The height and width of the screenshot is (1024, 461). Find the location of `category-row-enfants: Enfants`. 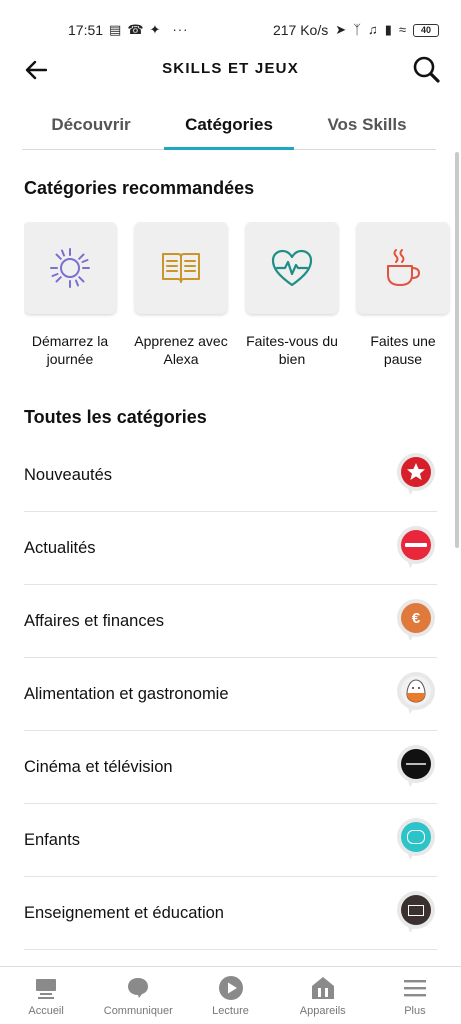

category-row-enfants: Enfants is located at coordinates (230, 840).